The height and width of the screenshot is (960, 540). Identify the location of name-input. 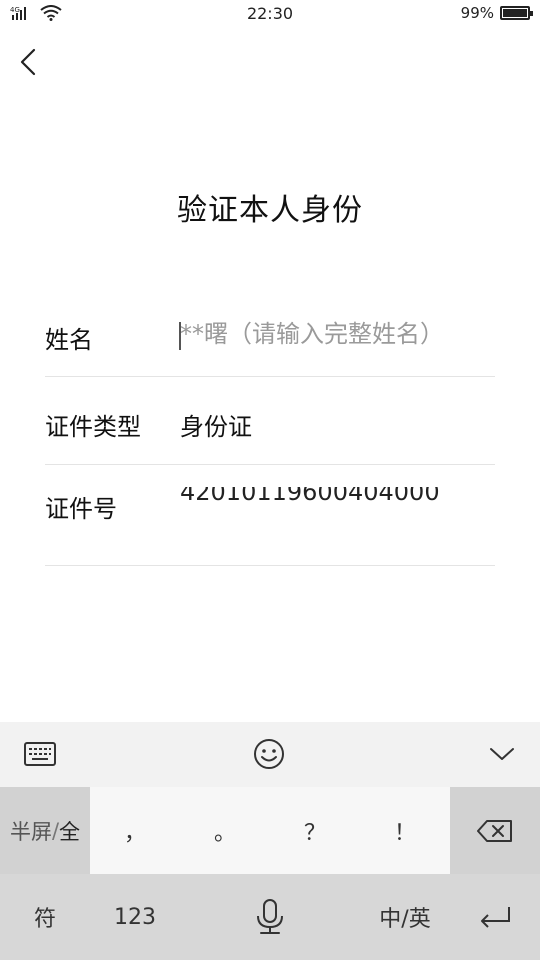
(337, 334).